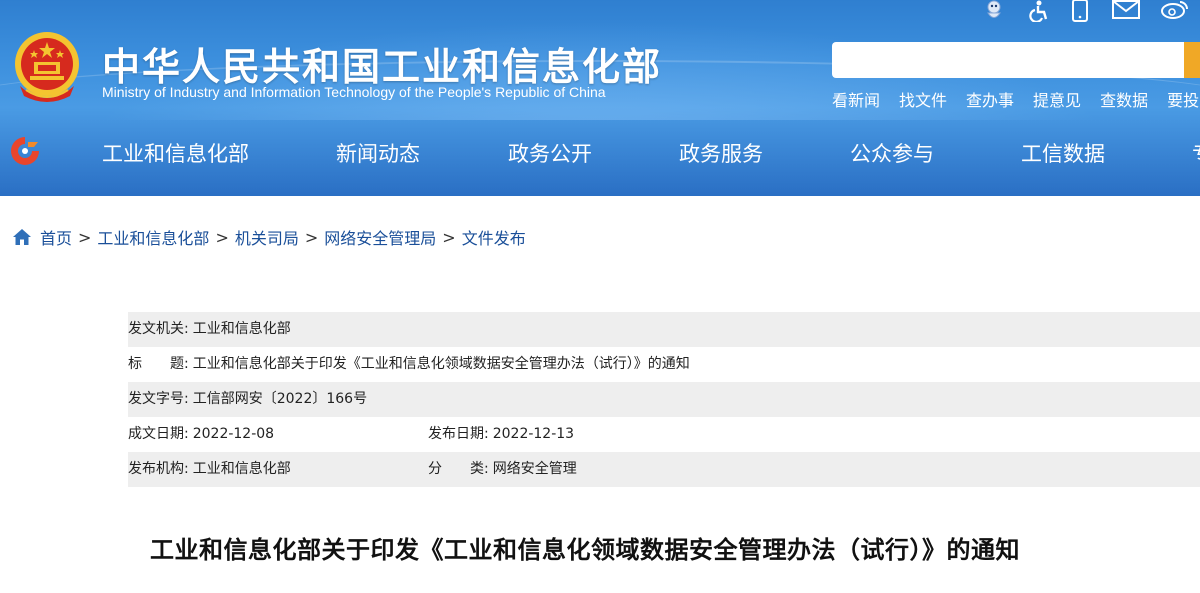 The width and height of the screenshot is (1200, 593). I want to click on quick-link-feedback: 提意见, so click(1057, 99).